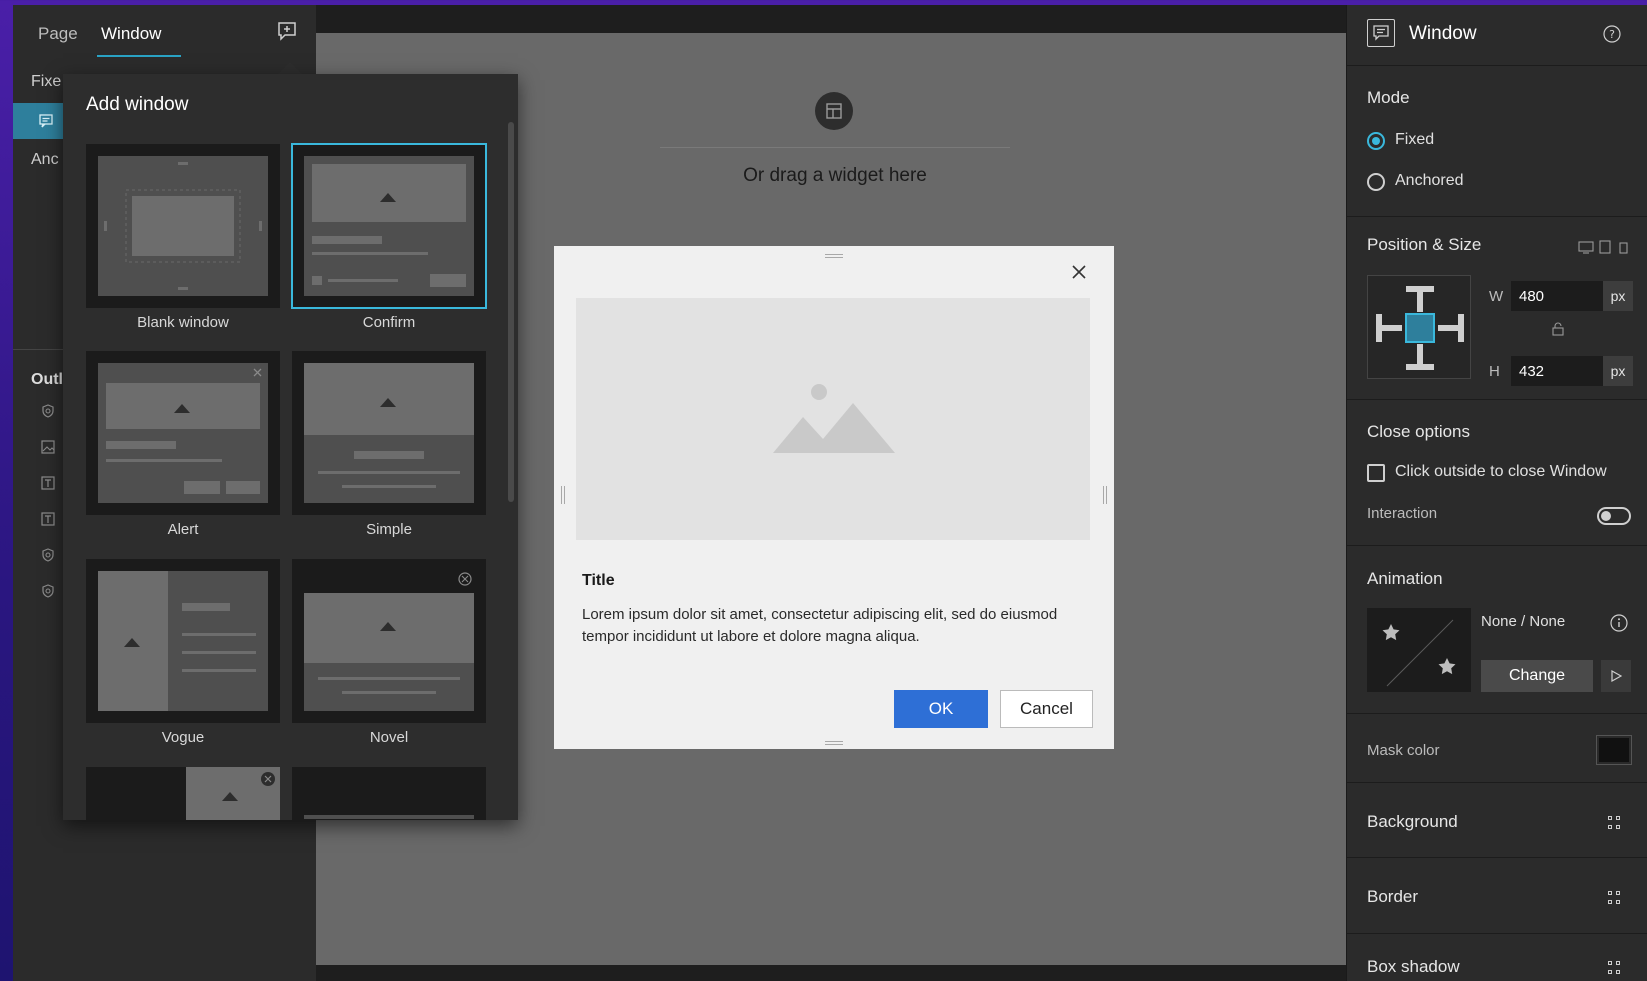  I want to click on play-icon, so click(1616, 676).